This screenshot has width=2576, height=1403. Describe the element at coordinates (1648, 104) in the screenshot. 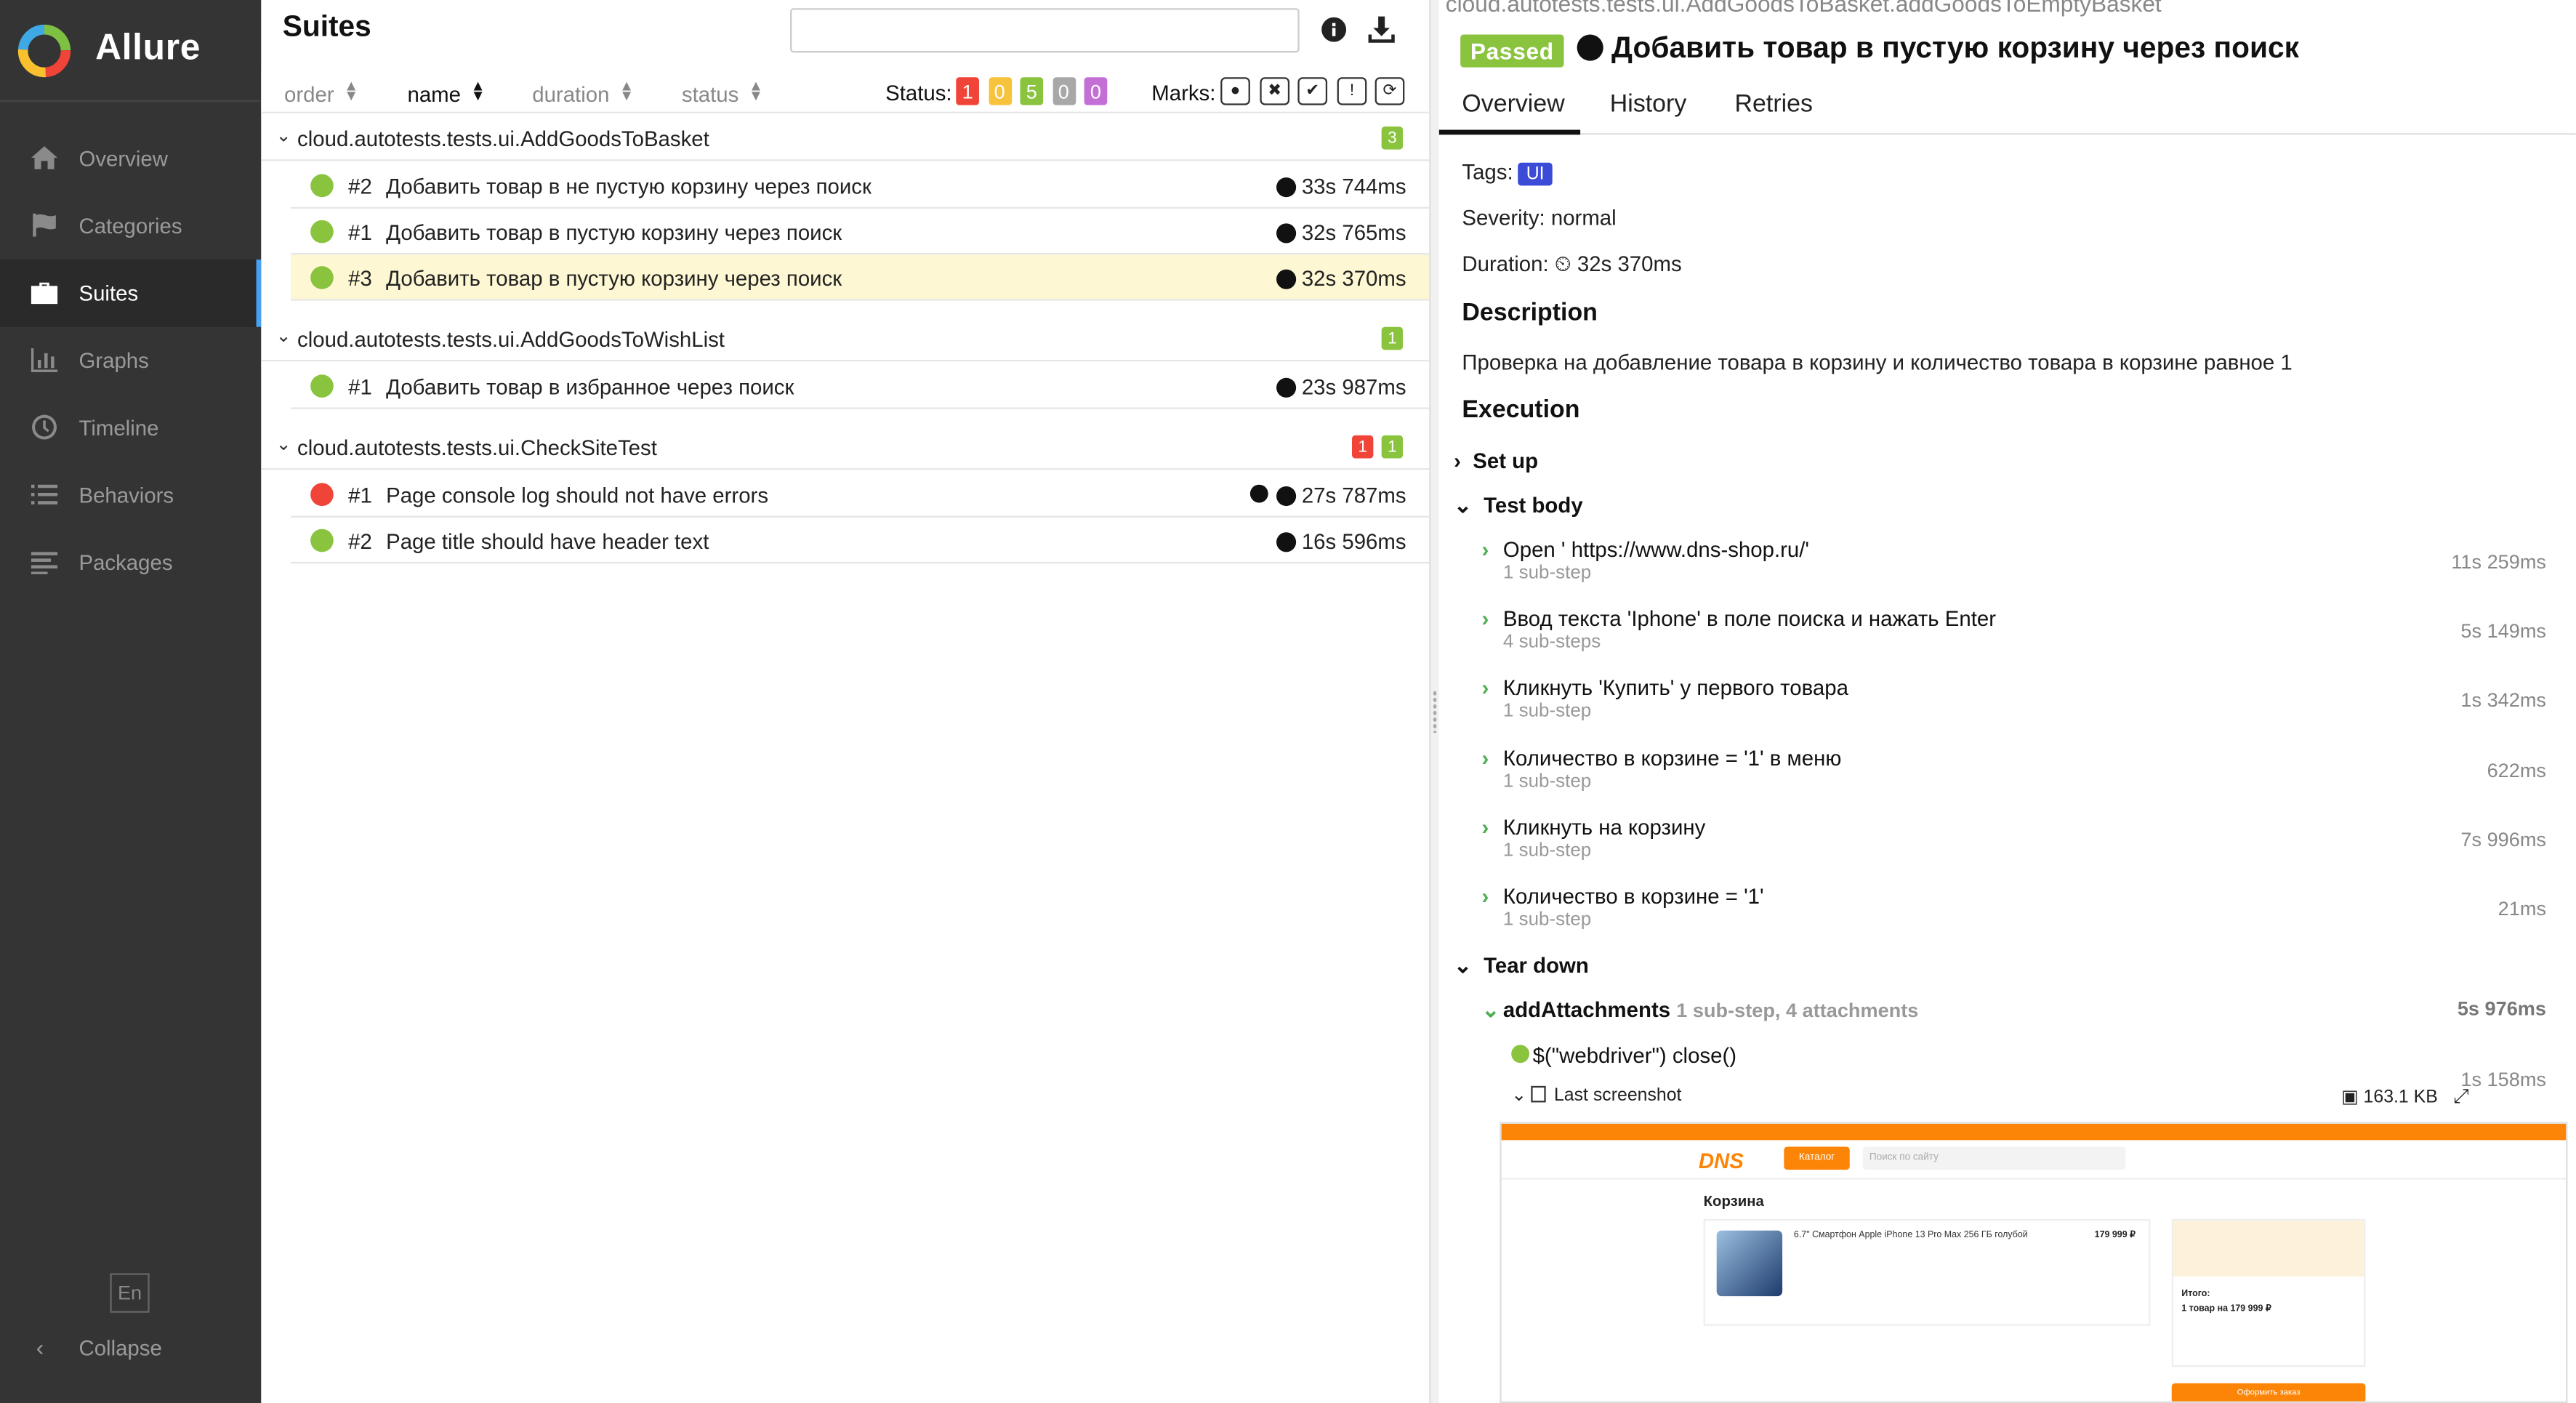

I see `tab-history: History` at that location.